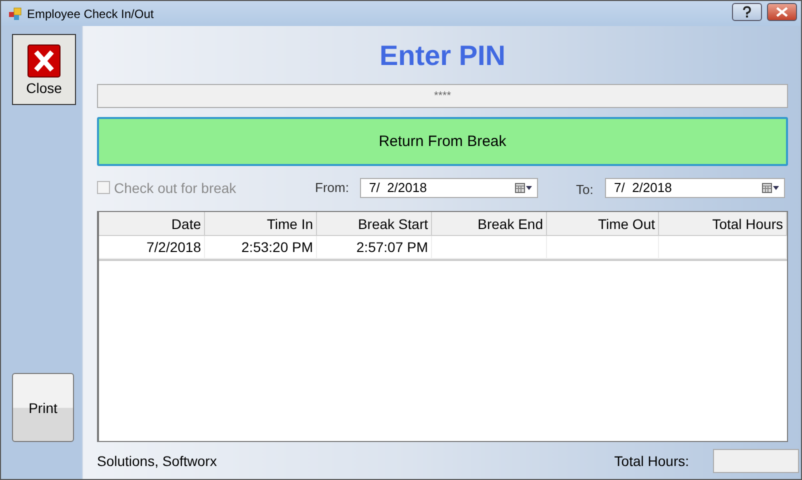 The height and width of the screenshot is (480, 802). I want to click on table-cell: 2:57:07 PM, so click(374, 247).